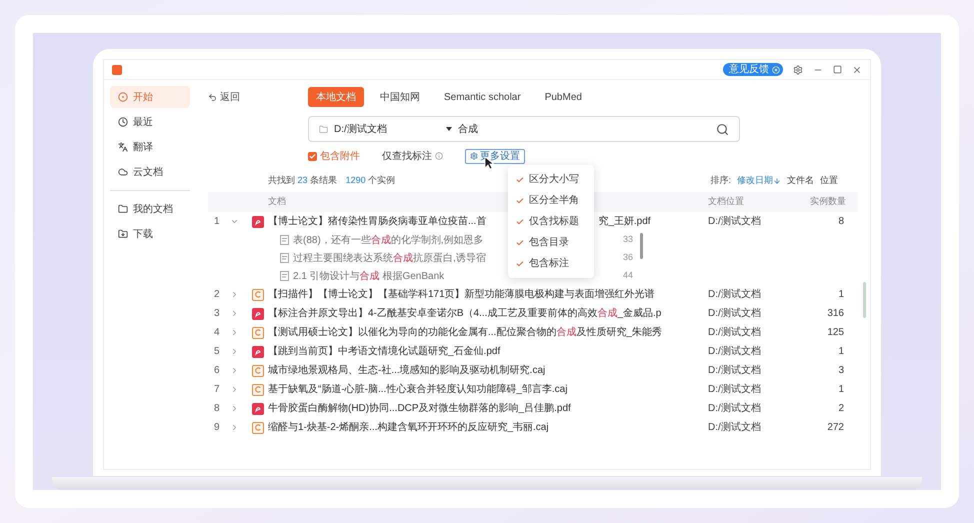 Image resolution: width=974 pixels, height=523 pixels. I want to click on menu-item: 包含目录, so click(551, 242).